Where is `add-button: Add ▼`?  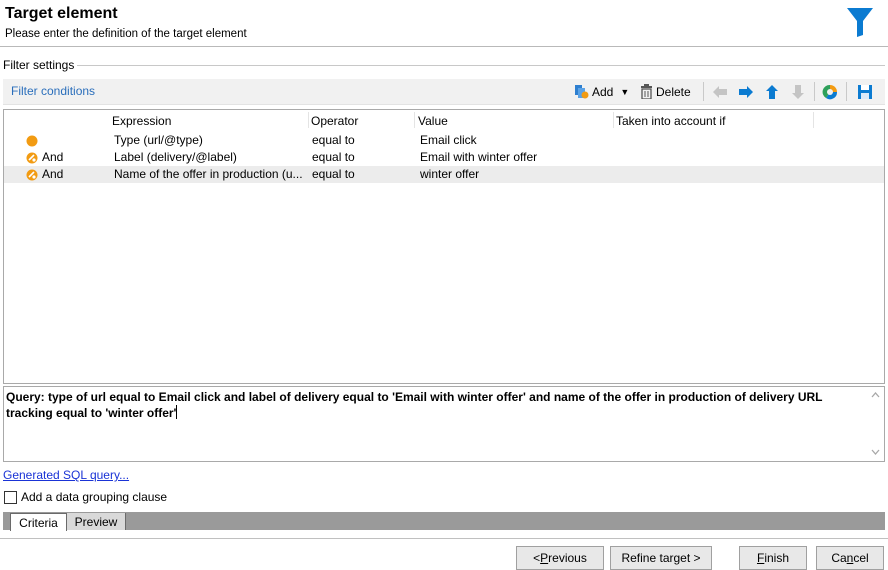 add-button: Add ▼ is located at coordinates (601, 91).